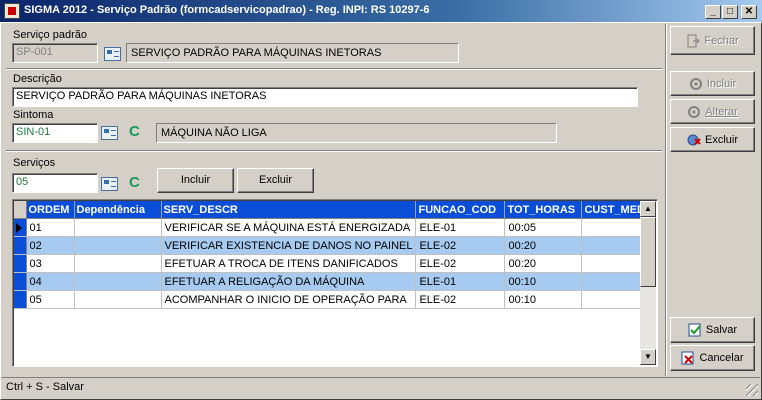  Describe the element at coordinates (721, 330) in the screenshot. I see `salvar-label: Salvar` at that location.